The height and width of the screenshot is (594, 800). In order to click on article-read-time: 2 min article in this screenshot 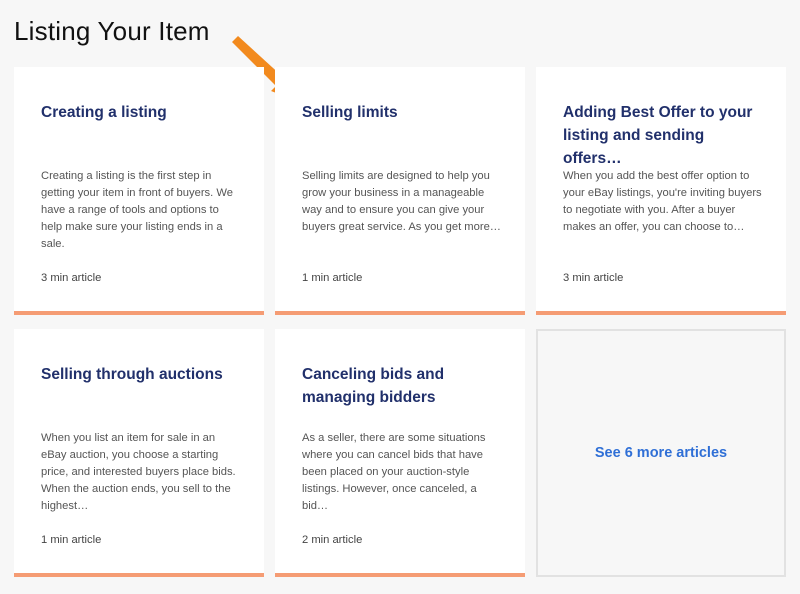, I will do `click(332, 540)`.